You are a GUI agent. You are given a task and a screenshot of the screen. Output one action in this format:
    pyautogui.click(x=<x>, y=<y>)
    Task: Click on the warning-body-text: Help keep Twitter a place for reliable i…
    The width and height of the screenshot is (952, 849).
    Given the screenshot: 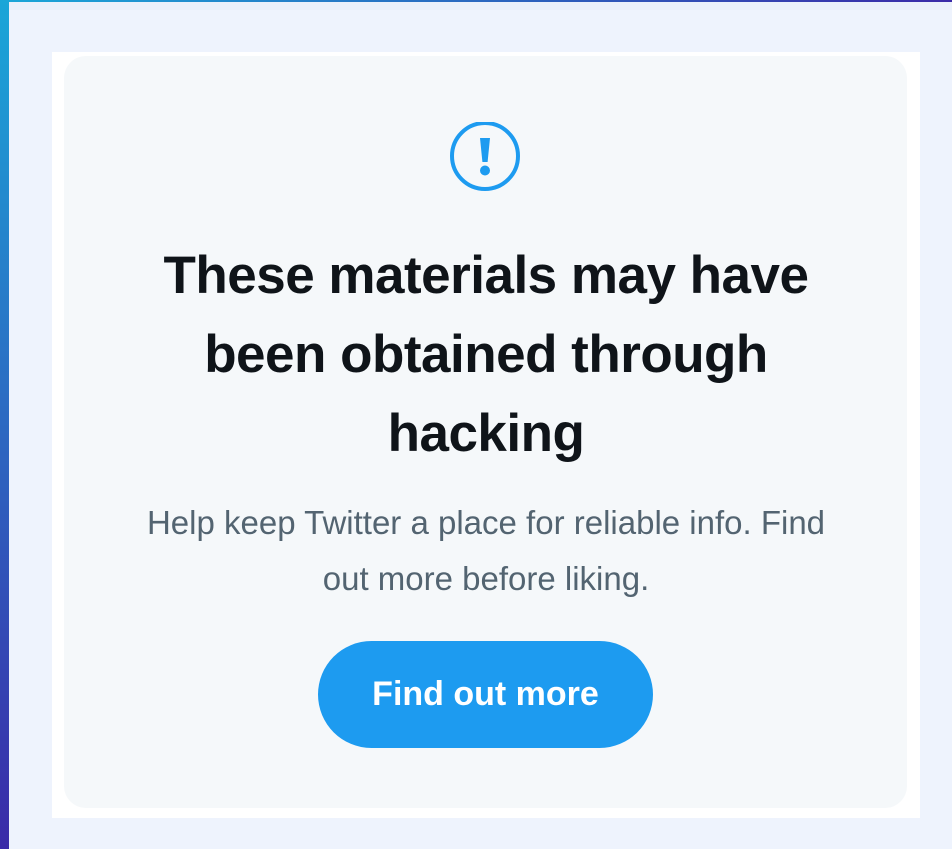 What is the action you would take?
    pyautogui.click(x=486, y=550)
    